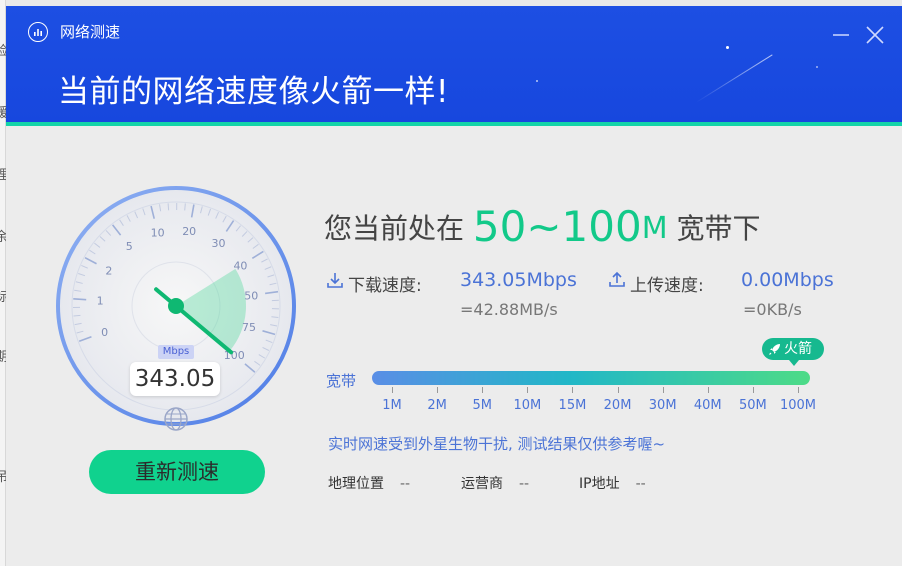 The height and width of the screenshot is (566, 902). I want to click on retest-button: 重新测速, so click(177, 472).